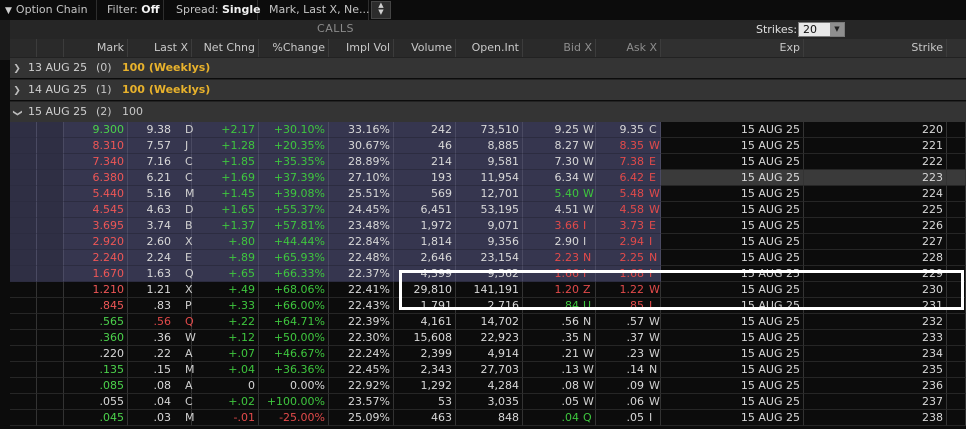  What do you see at coordinates (361, 130) in the screenshot?
I see `impl-vol-cell: 33.16%` at bounding box center [361, 130].